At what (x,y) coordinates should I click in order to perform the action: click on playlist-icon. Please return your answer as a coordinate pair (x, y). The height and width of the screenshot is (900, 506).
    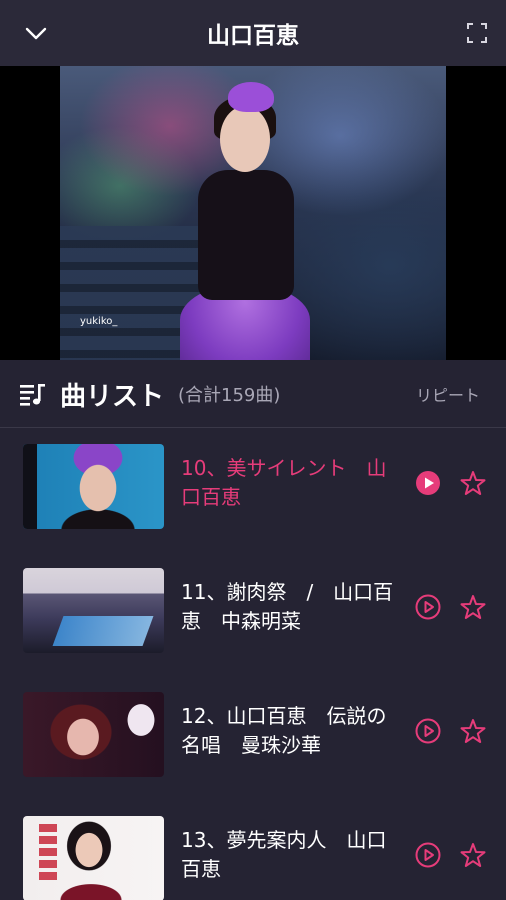
    Looking at the image, I should click on (33, 394).